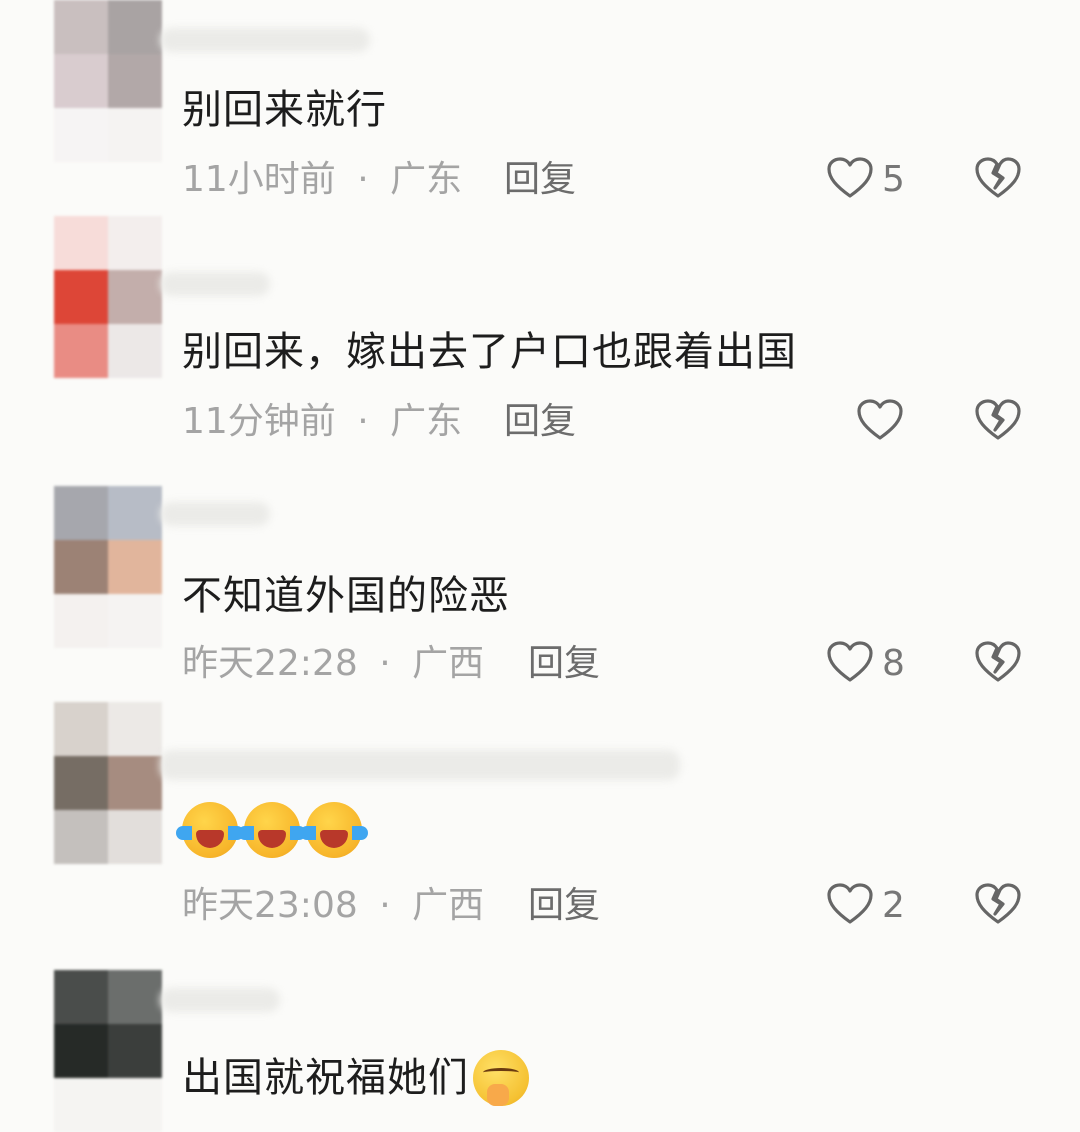 Image resolution: width=1080 pixels, height=1132 pixels. What do you see at coordinates (284, 110) in the screenshot?
I see `comment-text: 别回来就行` at bounding box center [284, 110].